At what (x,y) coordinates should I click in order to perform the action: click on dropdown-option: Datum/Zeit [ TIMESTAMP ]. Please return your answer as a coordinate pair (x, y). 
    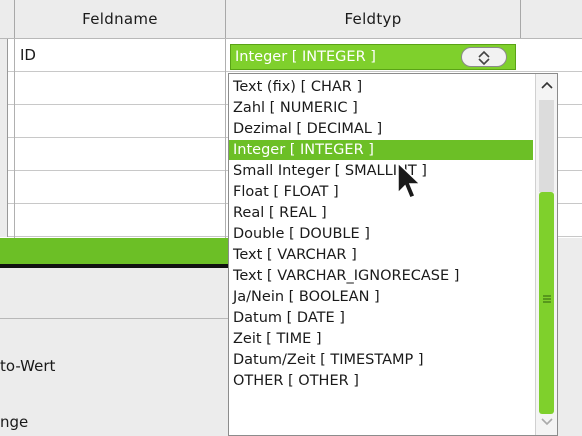
    Looking at the image, I should click on (381, 360).